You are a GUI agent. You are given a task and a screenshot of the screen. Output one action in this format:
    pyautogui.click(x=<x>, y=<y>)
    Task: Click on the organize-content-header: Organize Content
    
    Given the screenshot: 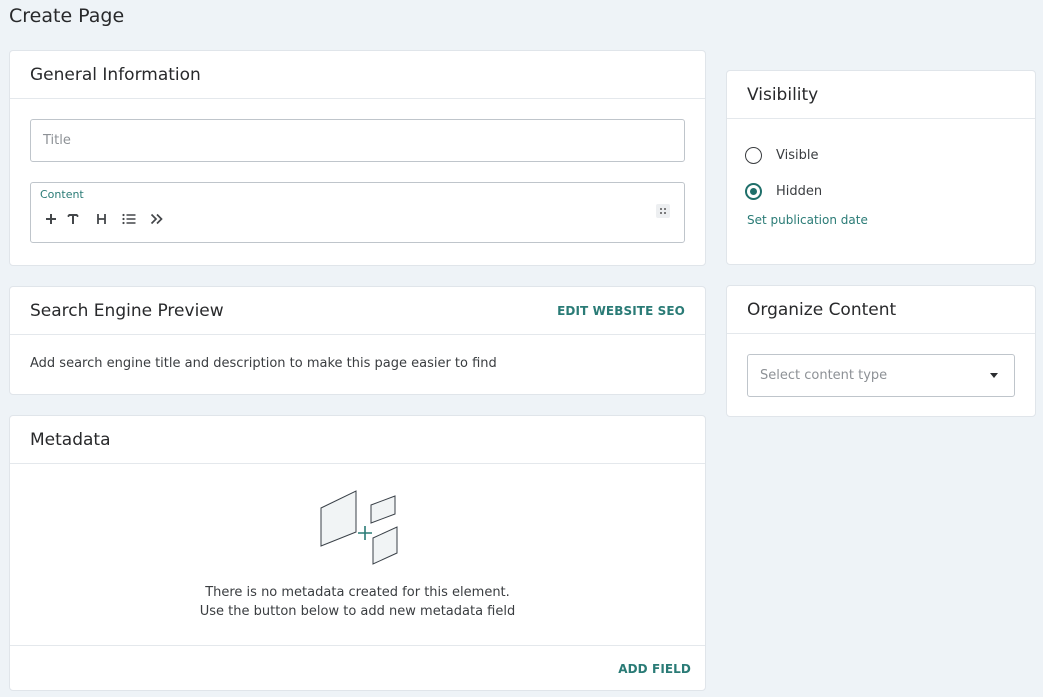 What is the action you would take?
    pyautogui.click(x=881, y=310)
    